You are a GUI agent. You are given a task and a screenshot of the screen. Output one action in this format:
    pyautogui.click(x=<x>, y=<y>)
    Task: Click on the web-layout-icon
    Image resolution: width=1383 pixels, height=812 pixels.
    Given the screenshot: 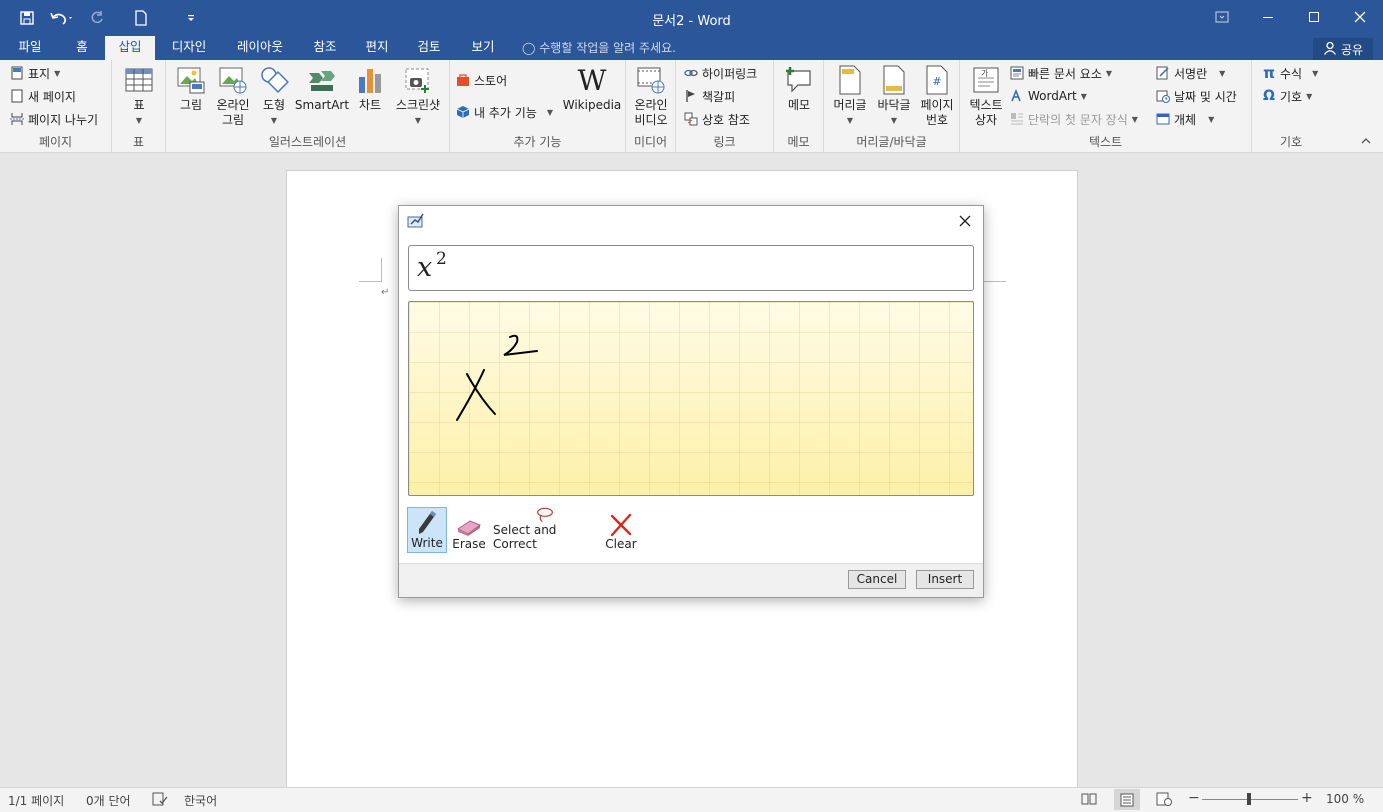 What is the action you would take?
    pyautogui.click(x=1164, y=800)
    